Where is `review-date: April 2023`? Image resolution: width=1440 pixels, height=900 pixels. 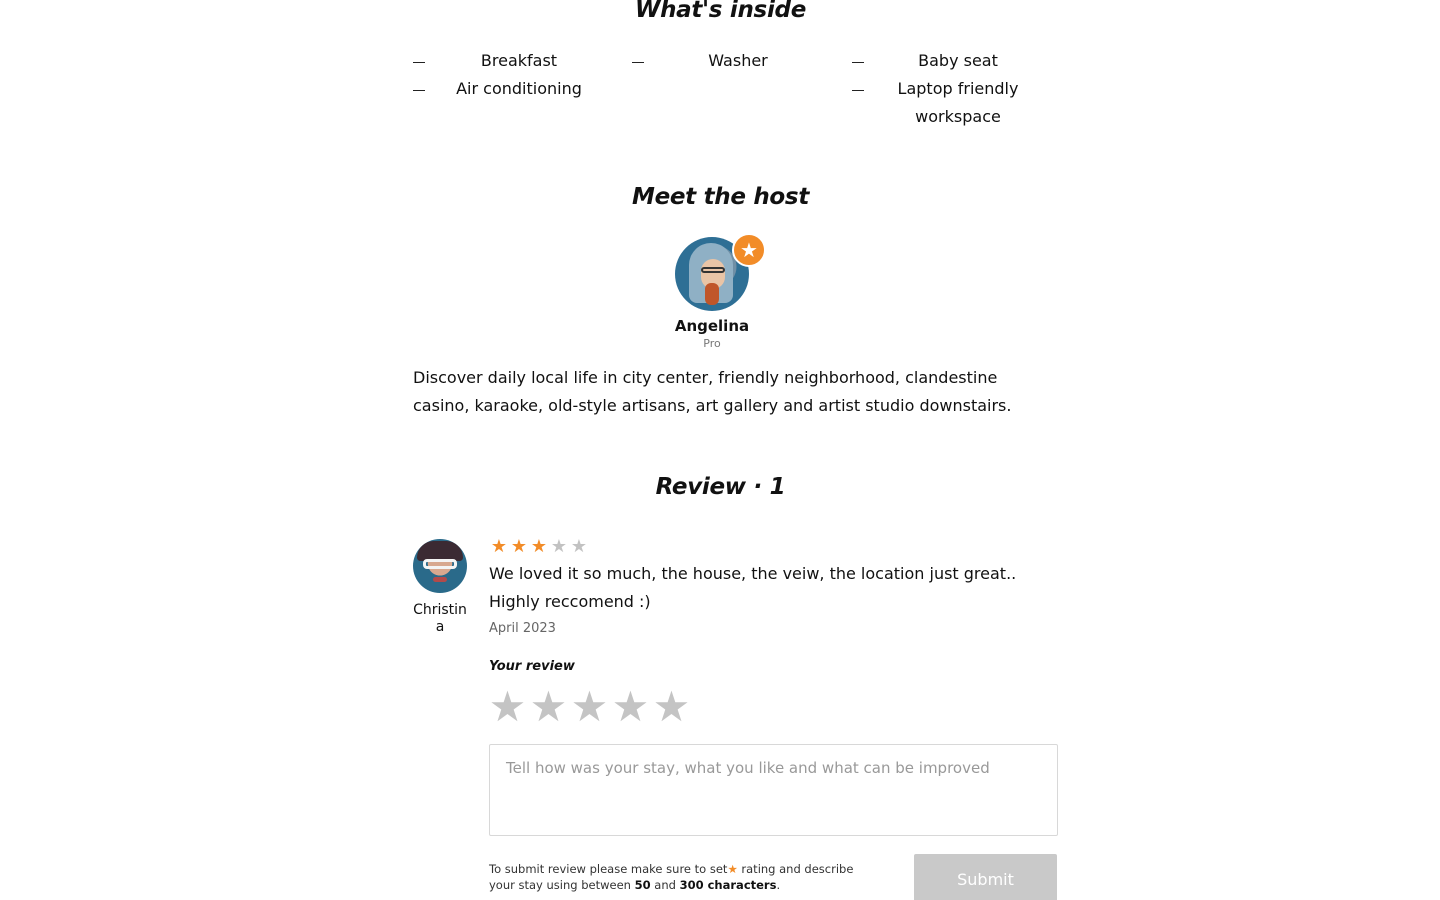
review-date: April 2023 is located at coordinates (522, 628).